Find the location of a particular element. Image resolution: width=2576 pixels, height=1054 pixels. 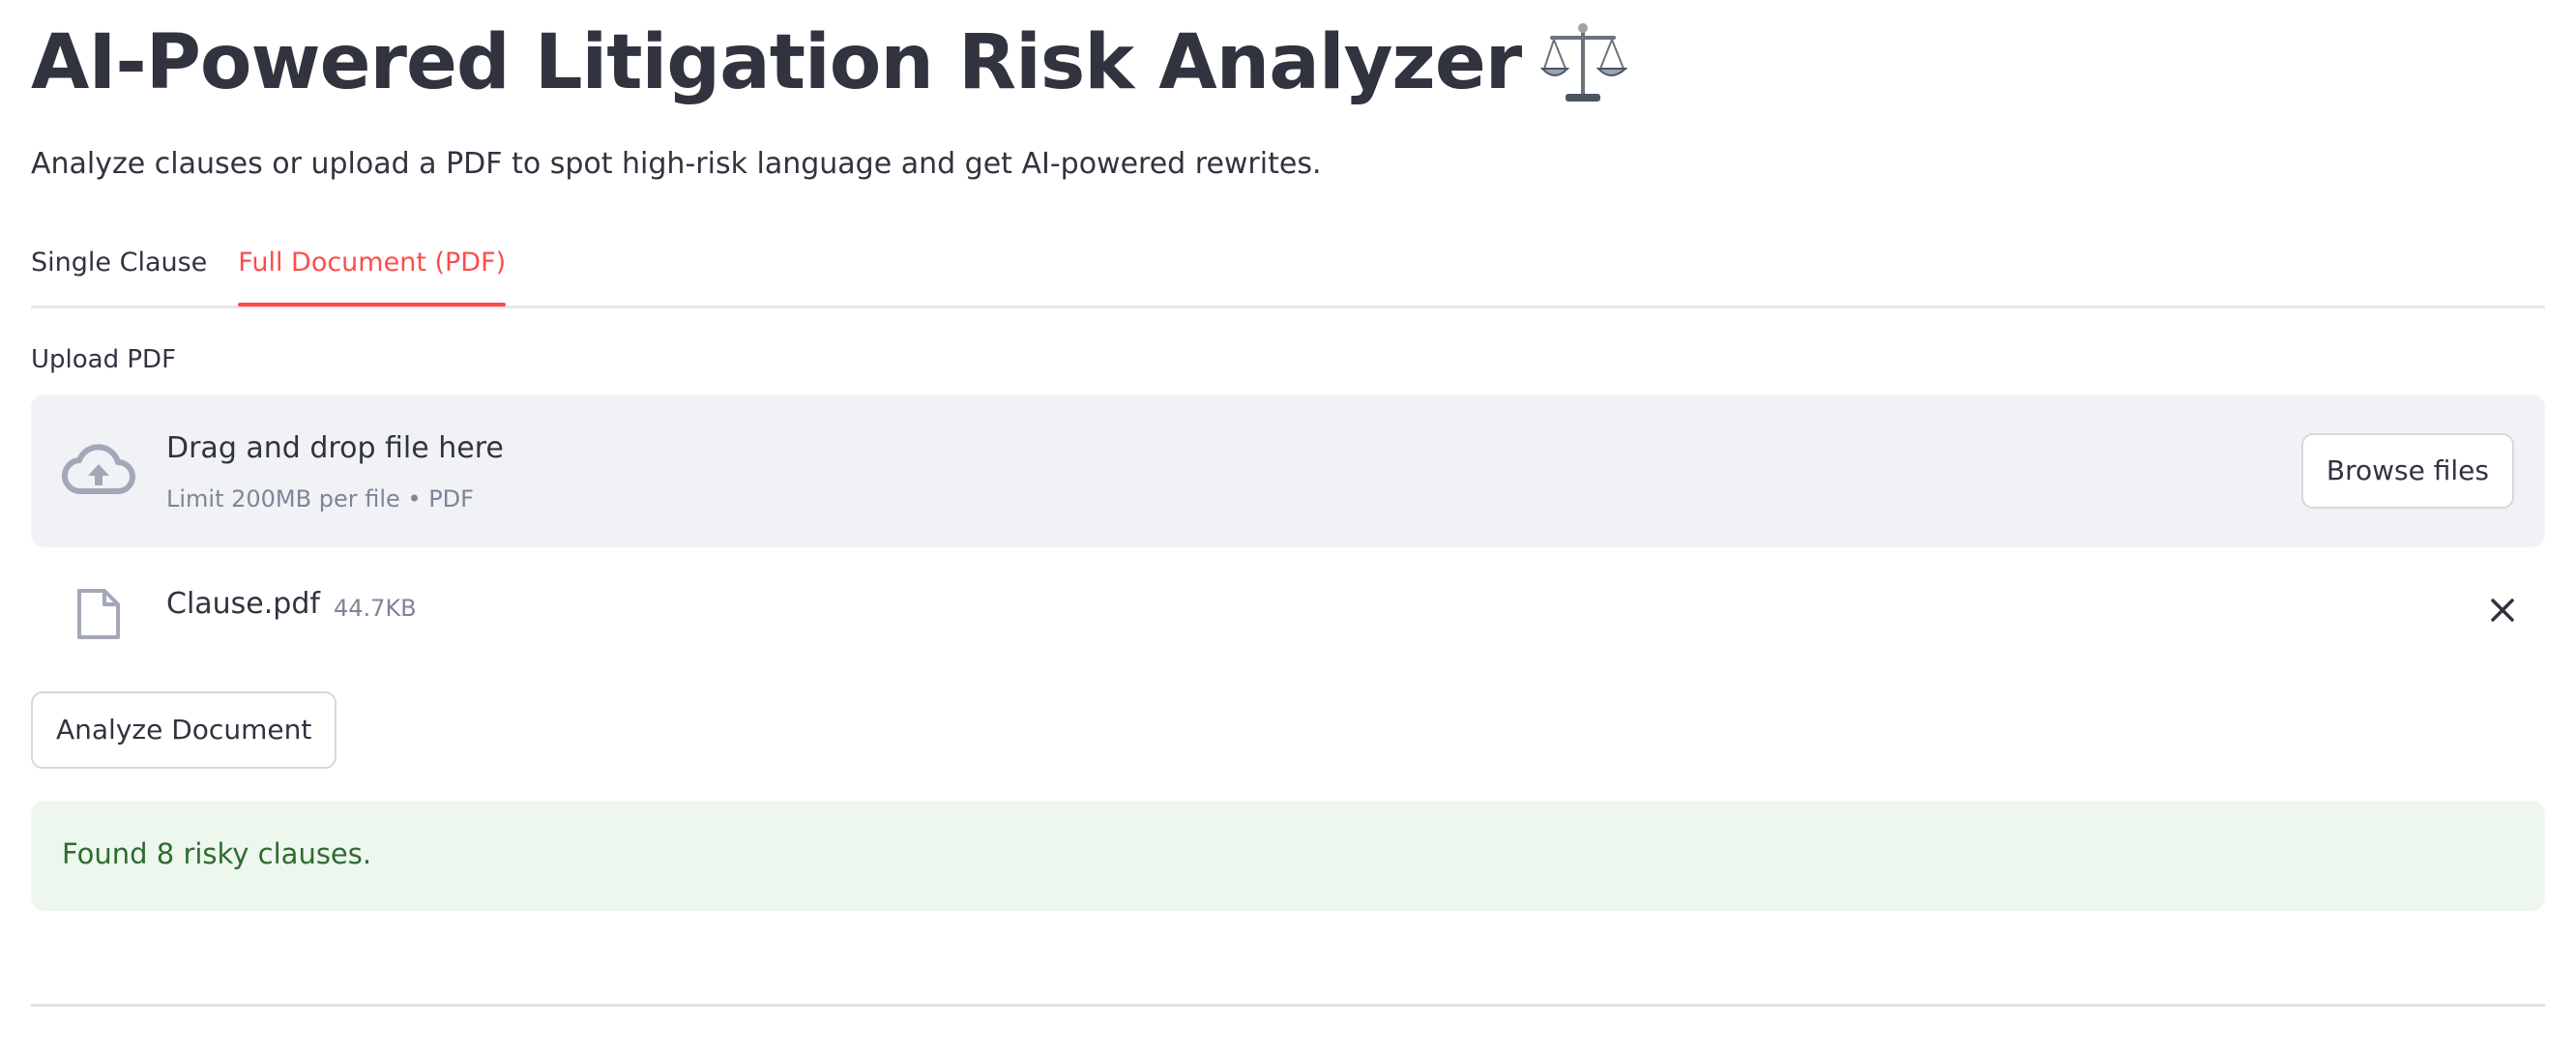

tab-bar: Single Clause Full Document (PDF) is located at coordinates (1288, 271).